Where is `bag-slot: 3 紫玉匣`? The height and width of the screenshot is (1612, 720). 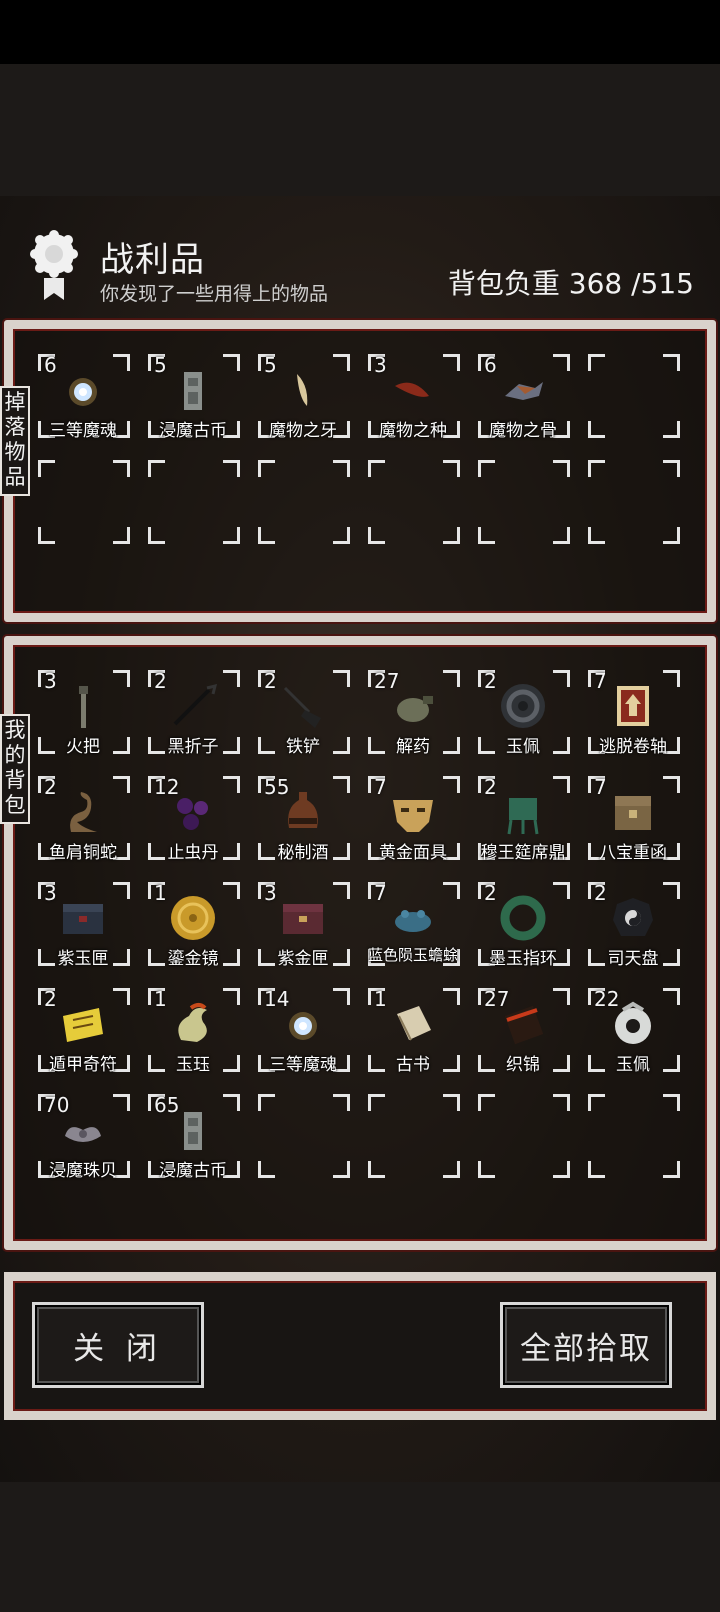
bag-slot: 3 紫玉匣 is located at coordinates (83, 925).